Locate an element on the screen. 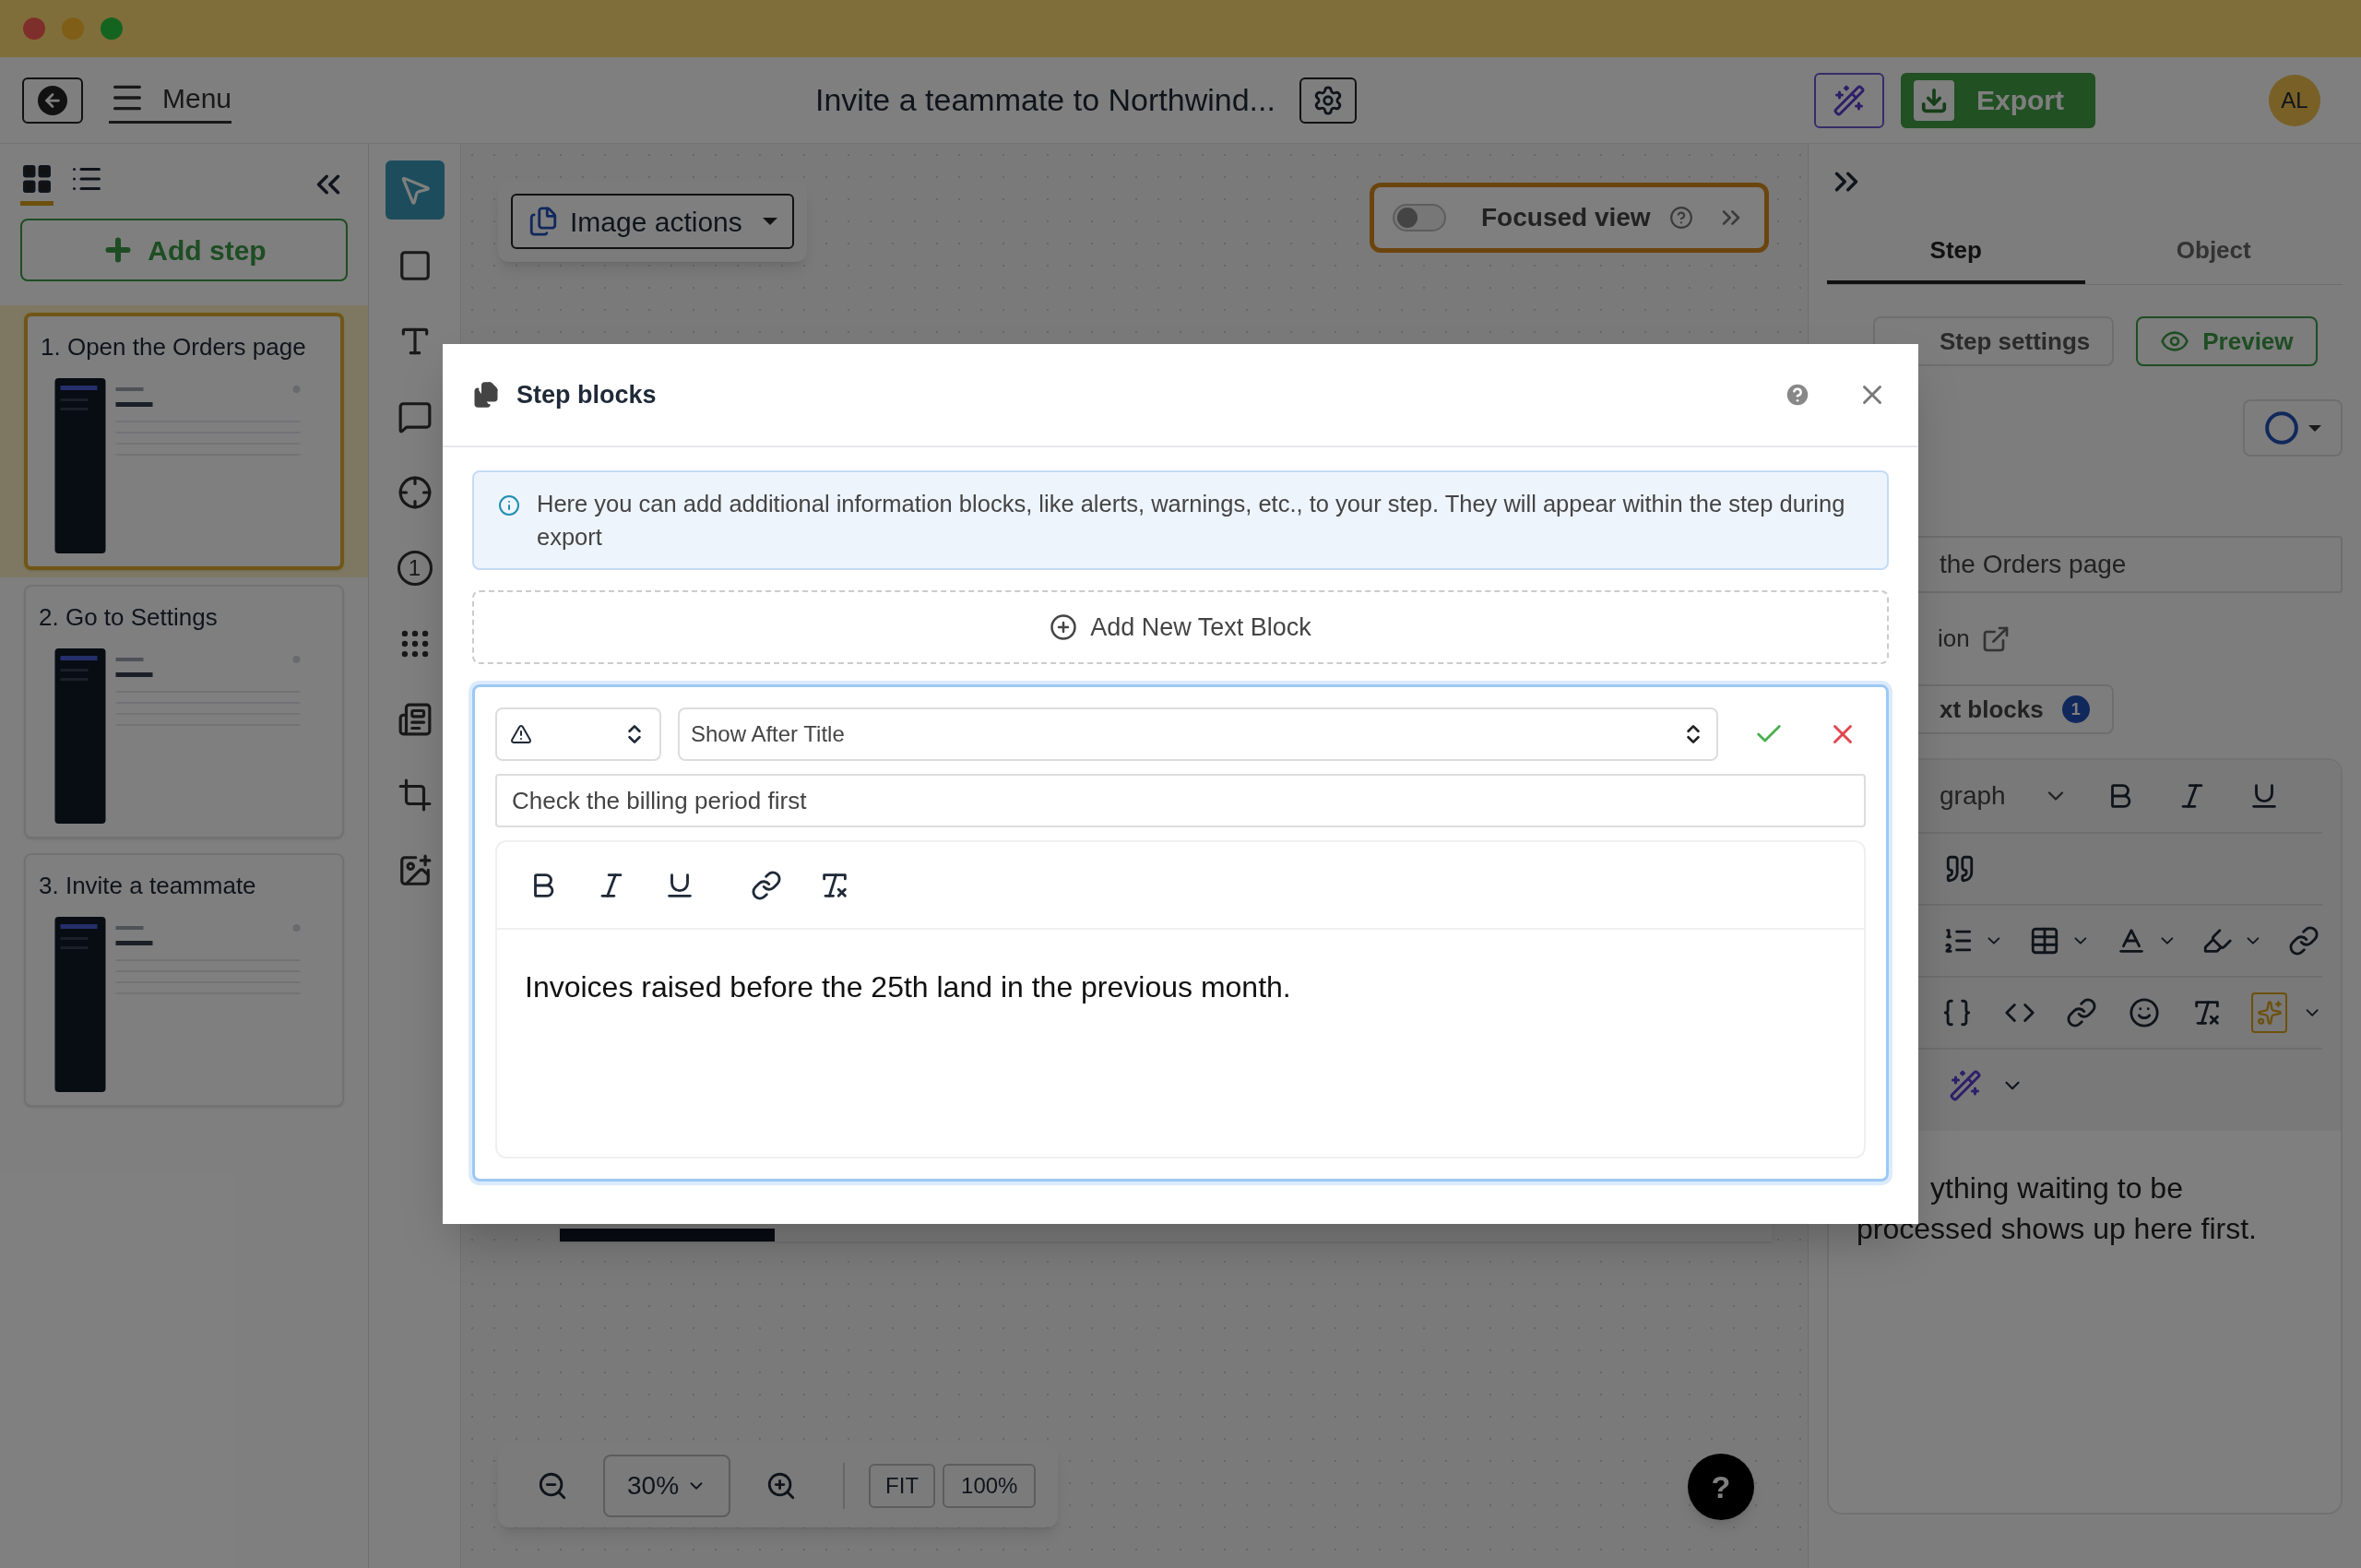  step-card: 2. Go to Settings is located at coordinates (184, 711).